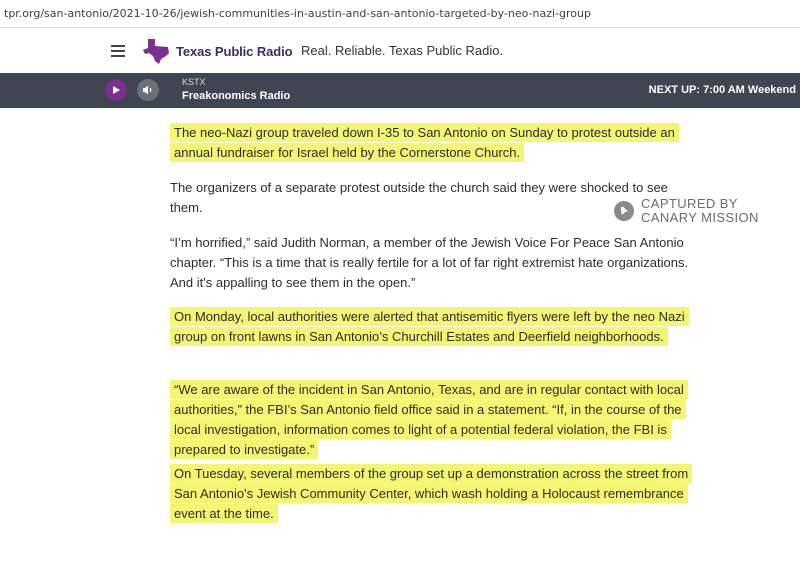  What do you see at coordinates (624, 211) in the screenshot?
I see `canary-bird-icon` at bounding box center [624, 211].